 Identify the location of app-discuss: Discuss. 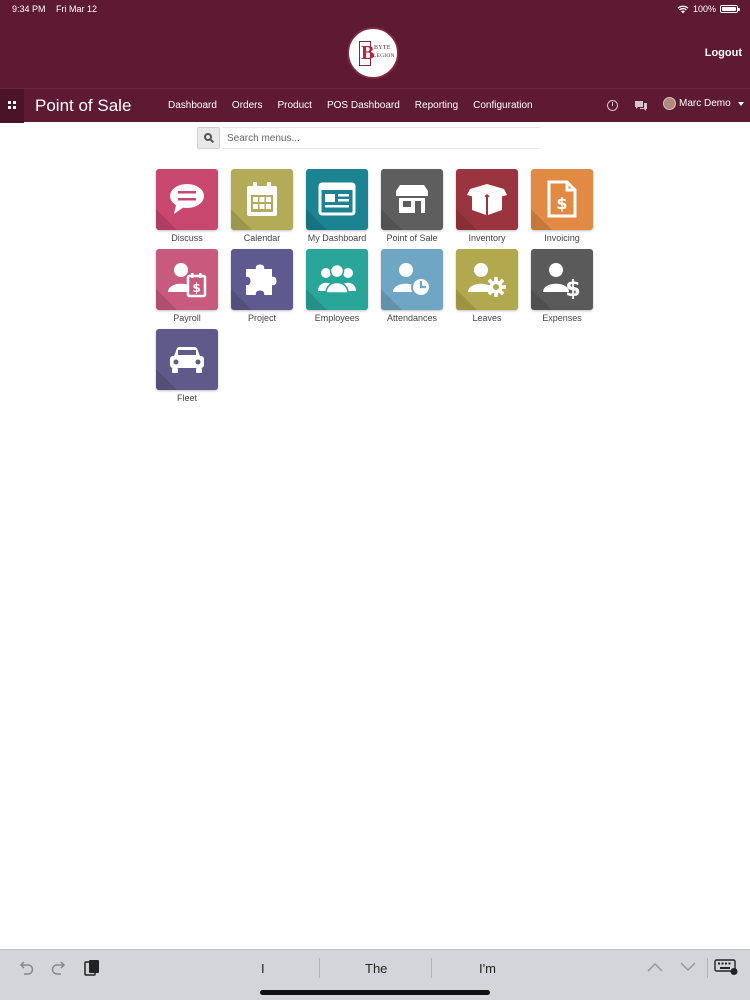
(187, 206).